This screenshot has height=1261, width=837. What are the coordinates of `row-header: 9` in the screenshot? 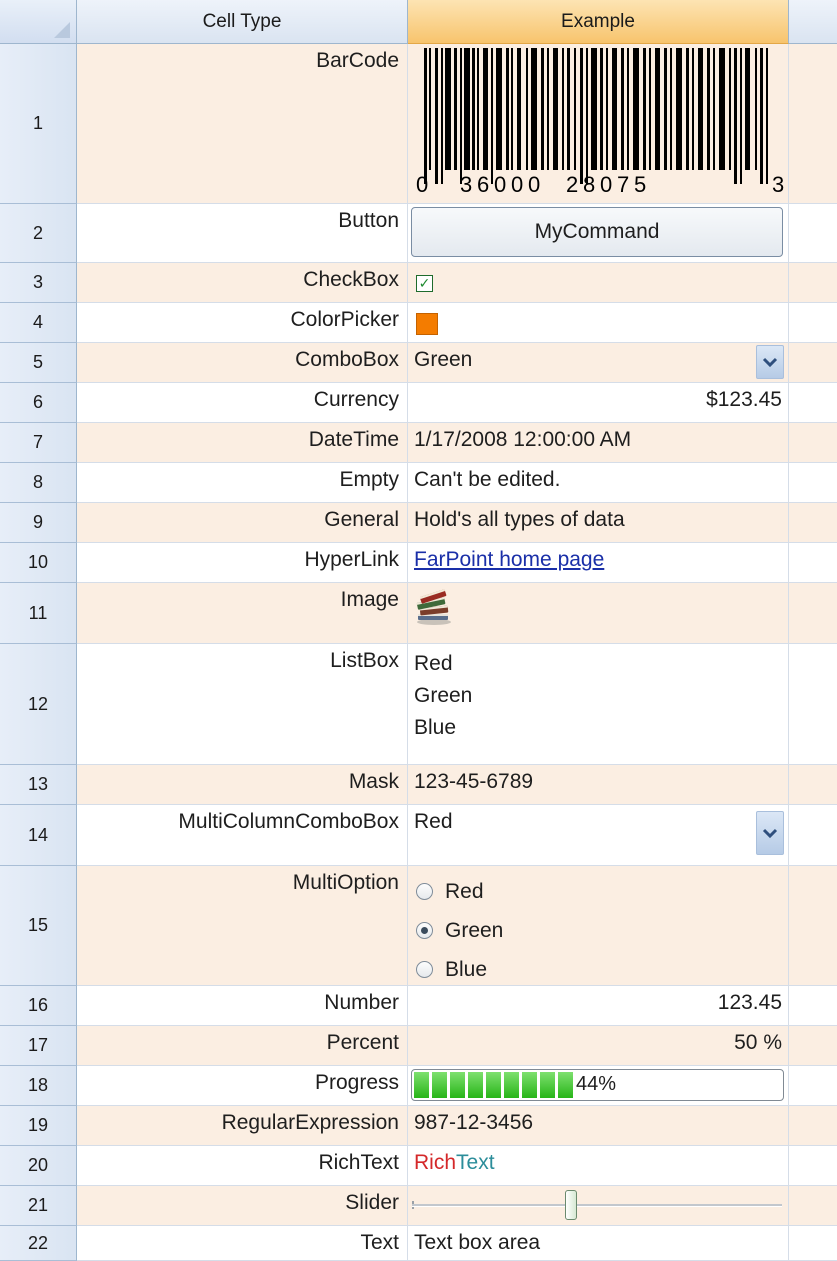 It's located at (38, 523).